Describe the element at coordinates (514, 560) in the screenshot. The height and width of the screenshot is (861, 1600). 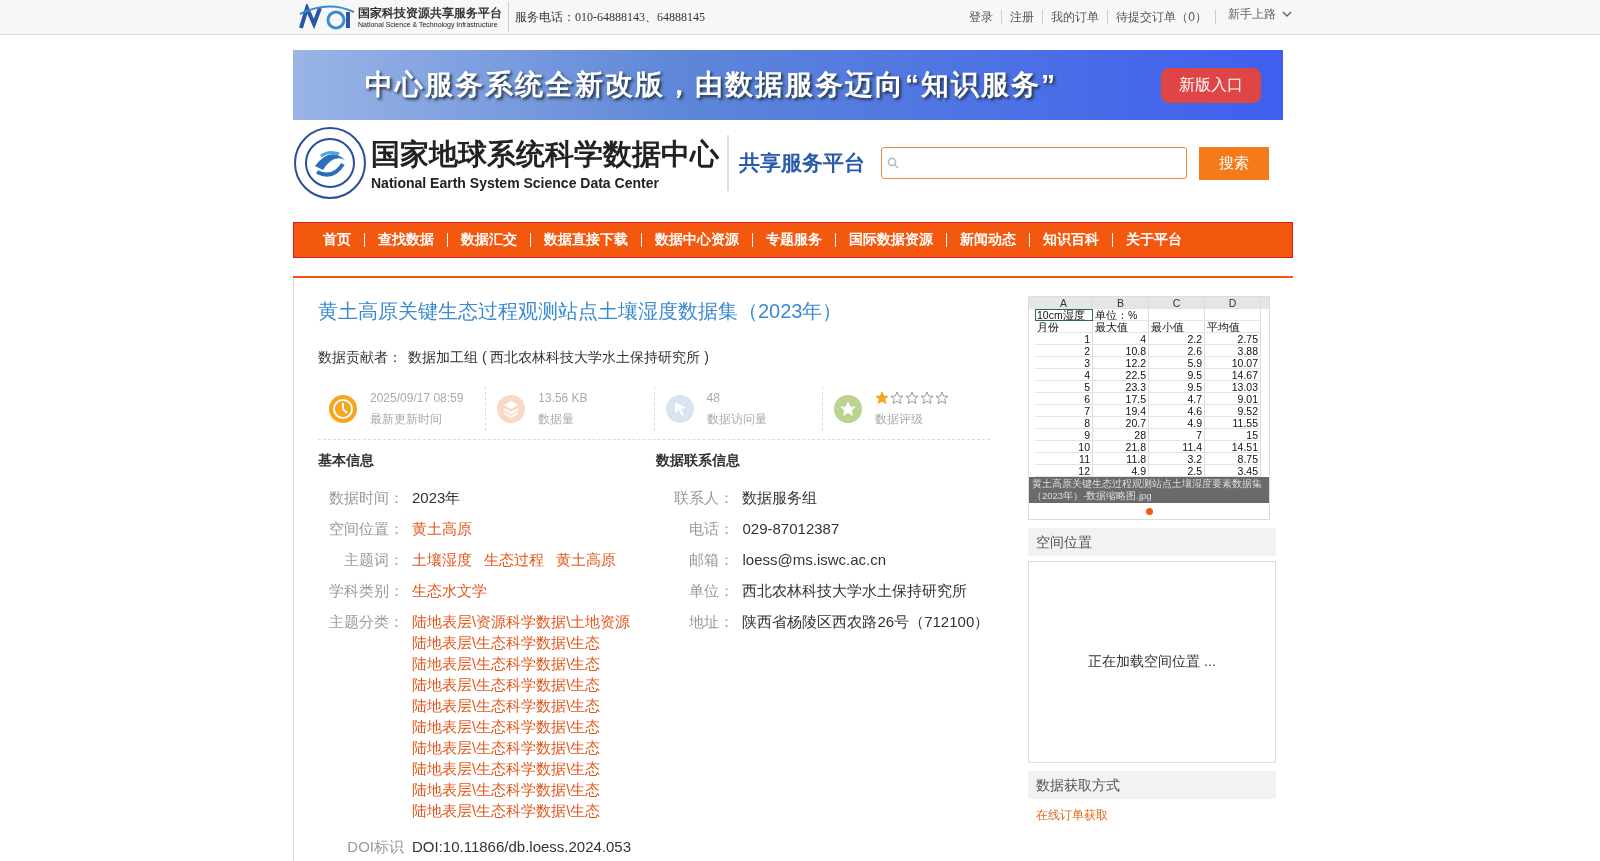
I see `tag-link: 生态过程` at that location.